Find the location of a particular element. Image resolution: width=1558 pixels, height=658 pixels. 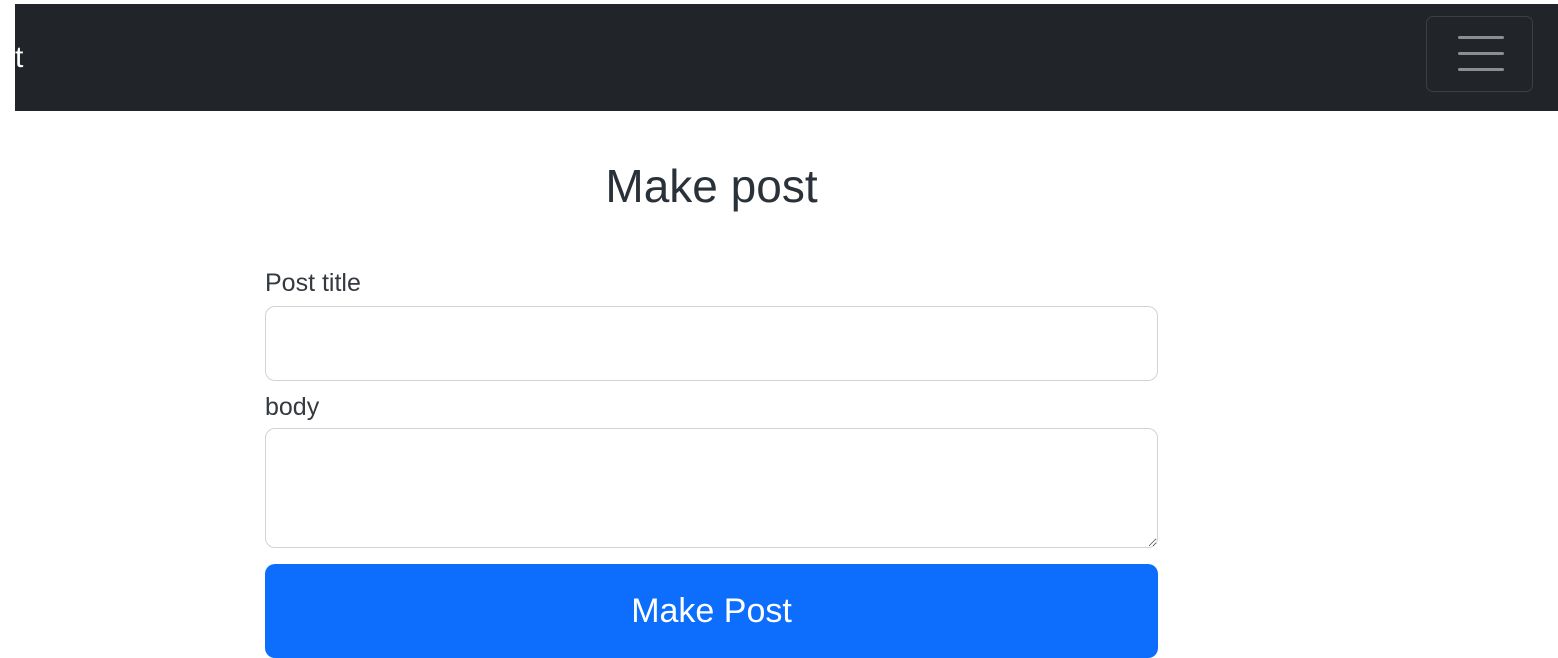

navbar-toggler-button is located at coordinates (1479, 54).